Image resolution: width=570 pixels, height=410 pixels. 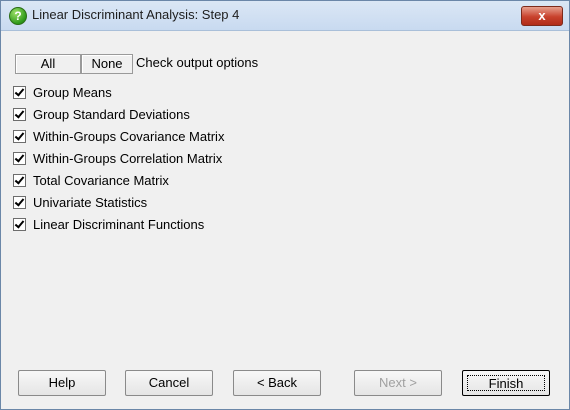 What do you see at coordinates (107, 64) in the screenshot?
I see `select-none-button: None` at bounding box center [107, 64].